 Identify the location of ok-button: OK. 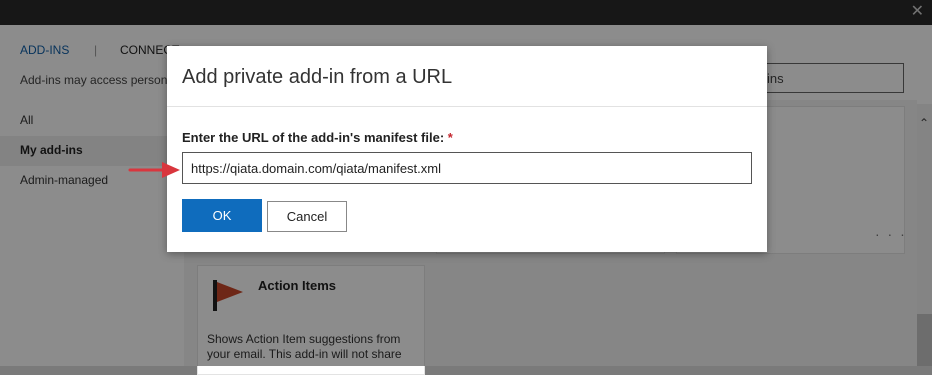
(222, 215).